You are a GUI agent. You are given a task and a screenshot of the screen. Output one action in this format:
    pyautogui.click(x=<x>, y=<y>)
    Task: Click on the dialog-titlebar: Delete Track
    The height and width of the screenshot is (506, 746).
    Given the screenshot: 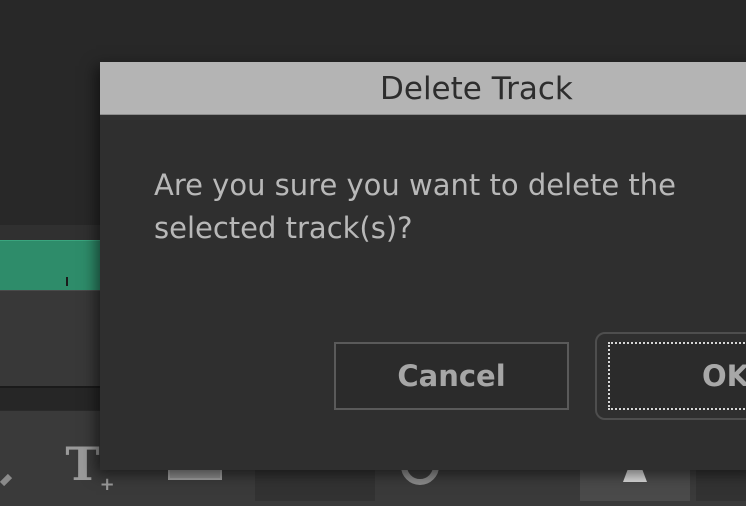 What is the action you would take?
    pyautogui.click(x=423, y=88)
    